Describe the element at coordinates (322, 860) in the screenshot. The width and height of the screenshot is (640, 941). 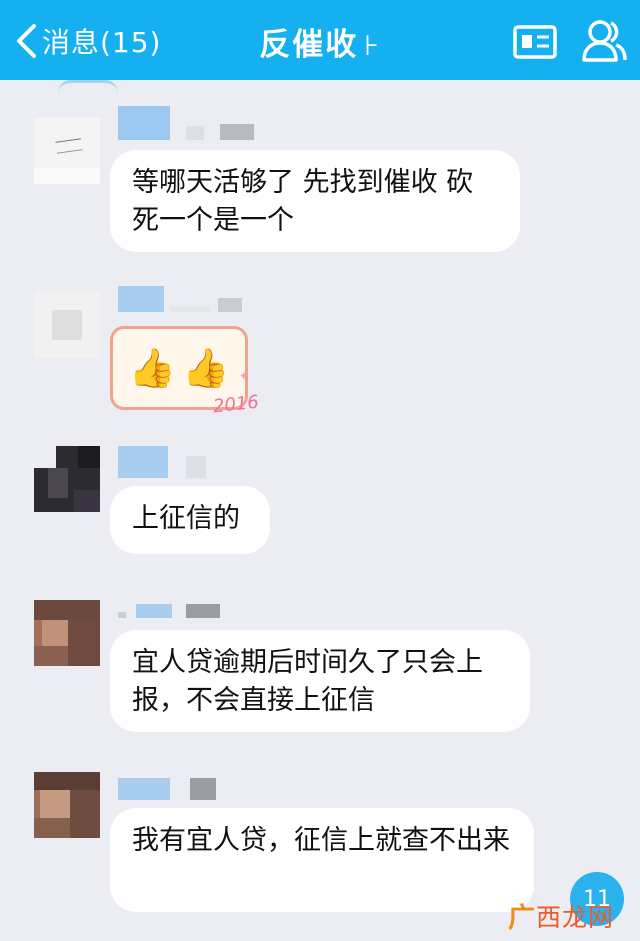
I see `message-bubble: 我有宜人贷，征信上就查不出来` at that location.